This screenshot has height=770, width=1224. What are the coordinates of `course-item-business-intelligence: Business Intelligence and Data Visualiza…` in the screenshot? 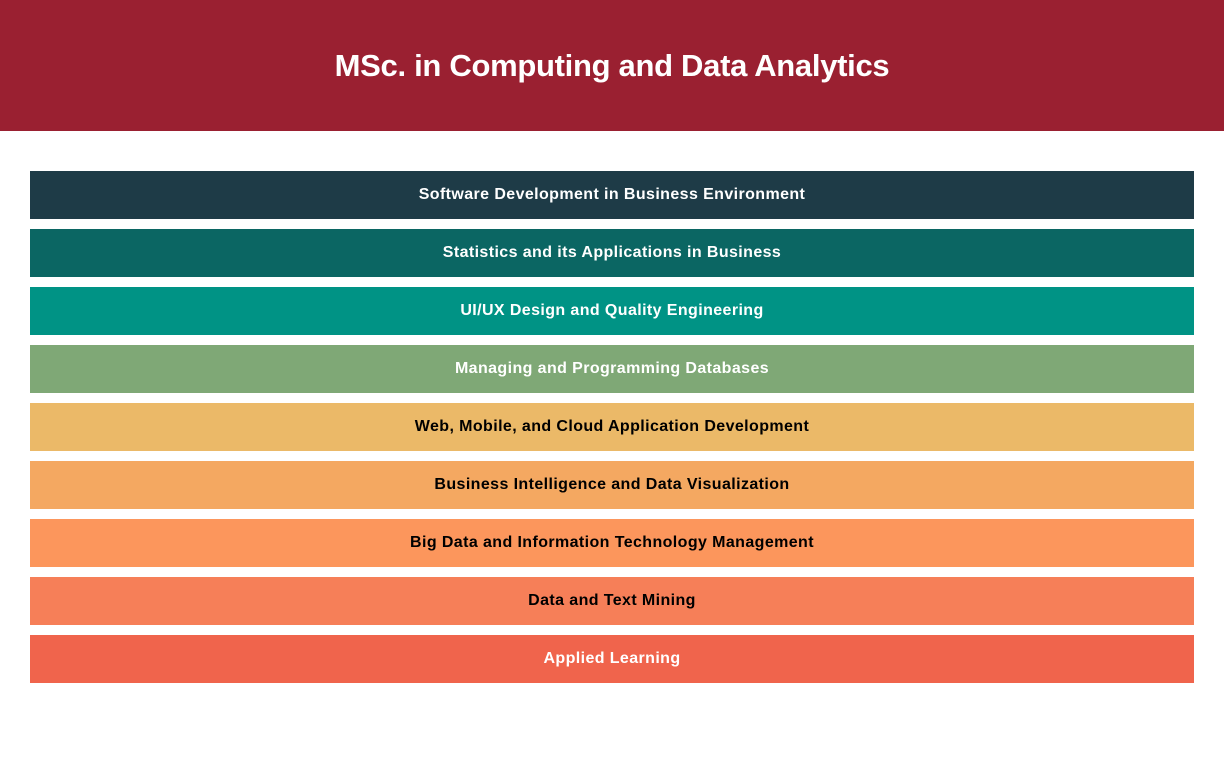 It's located at (612, 485).